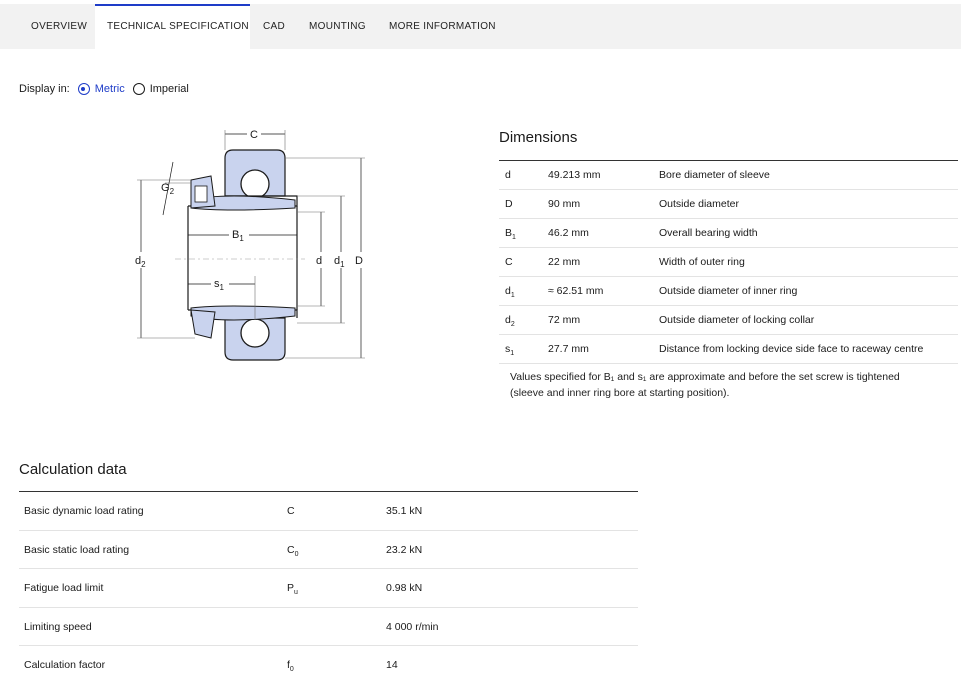 Image resolution: width=961 pixels, height=677 pixels. Describe the element at coordinates (296, 593) in the screenshot. I see `calculation-symbol-sub: u` at that location.